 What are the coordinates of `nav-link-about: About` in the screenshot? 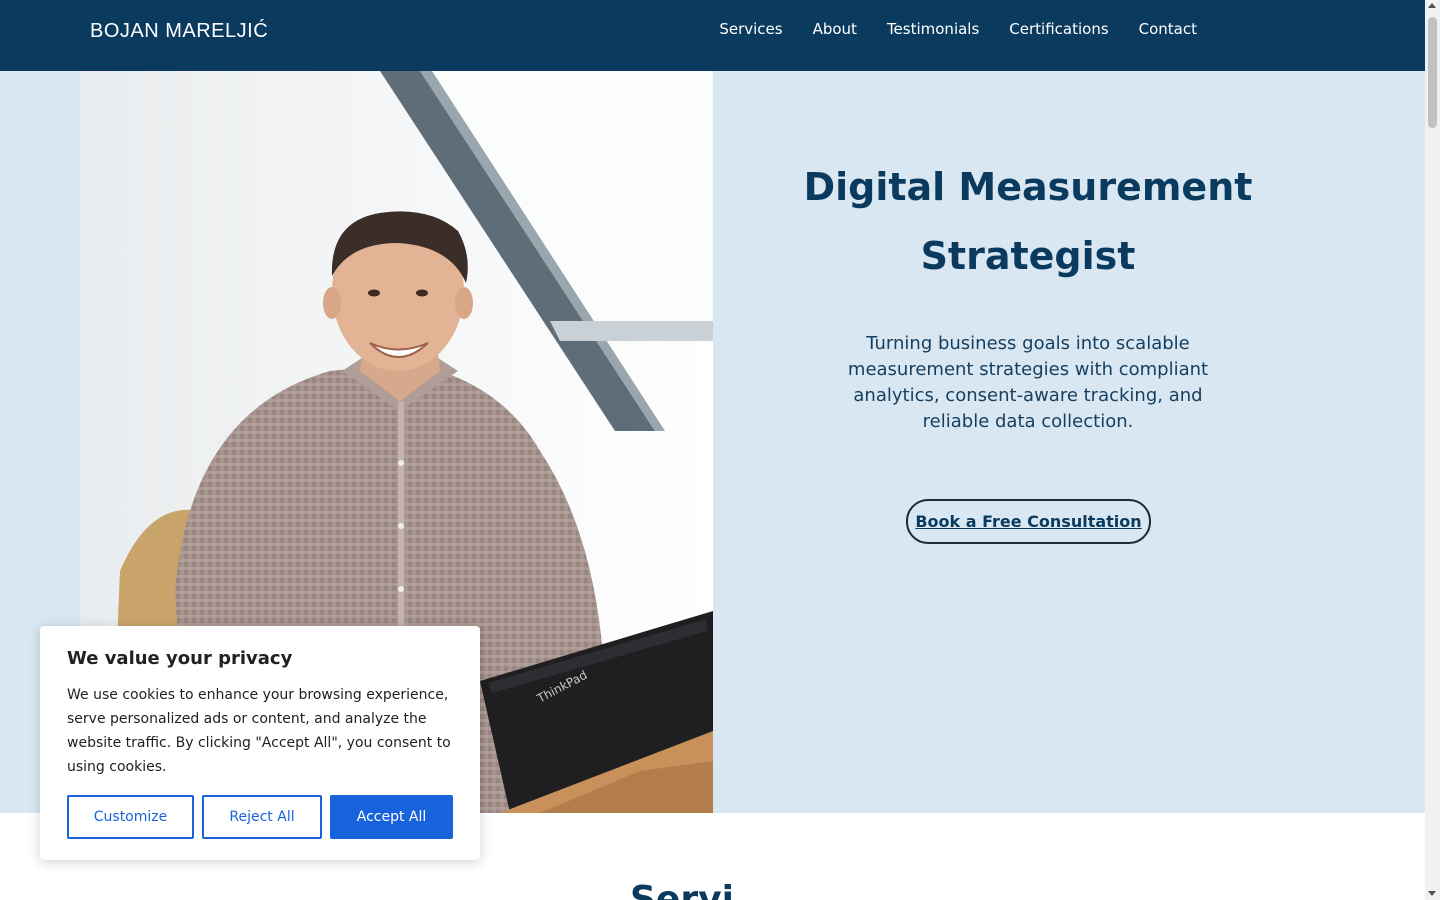 It's located at (835, 29).